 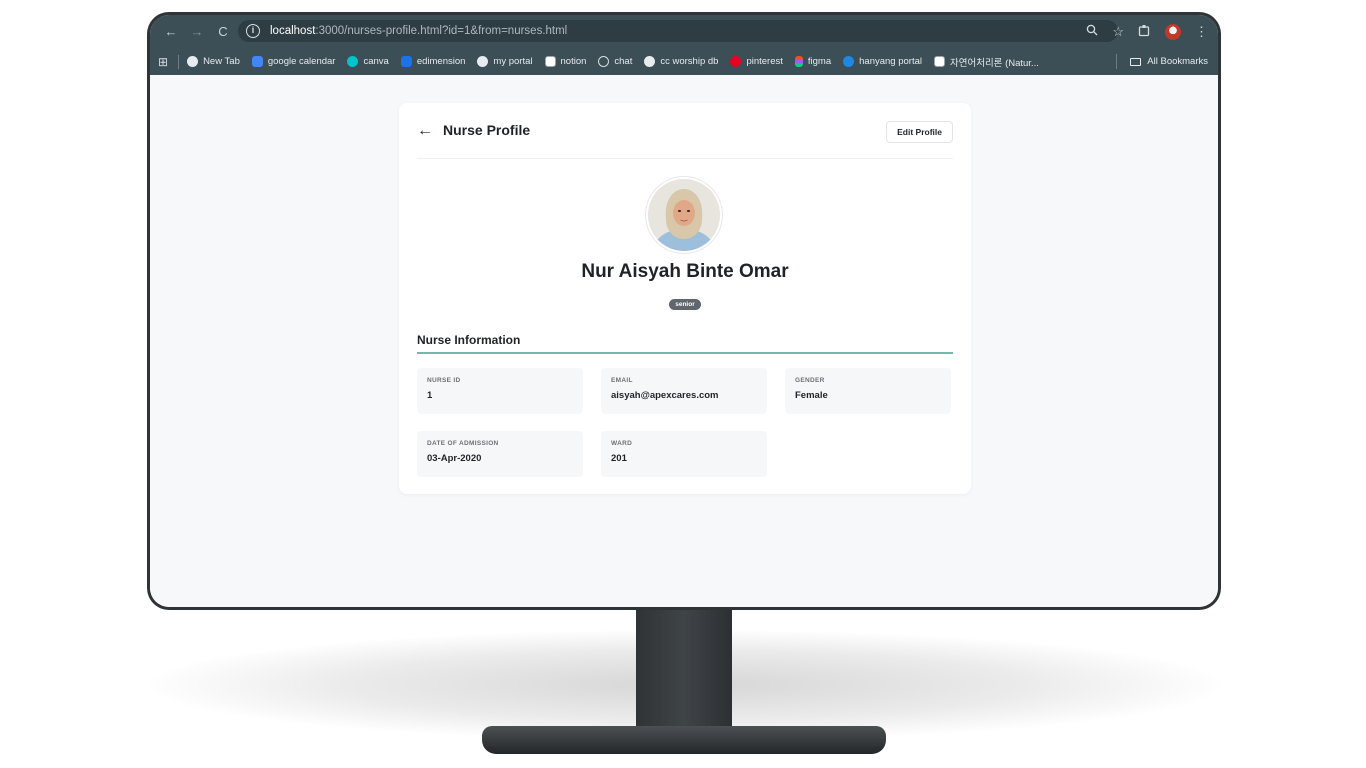 What do you see at coordinates (689, 61) in the screenshot?
I see `bookmark-label: cc worship db` at bounding box center [689, 61].